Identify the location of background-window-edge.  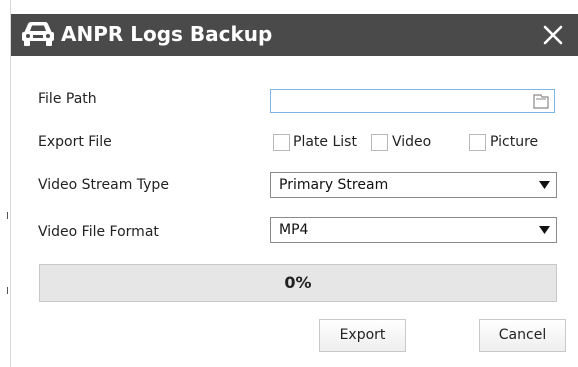
(5, 183).